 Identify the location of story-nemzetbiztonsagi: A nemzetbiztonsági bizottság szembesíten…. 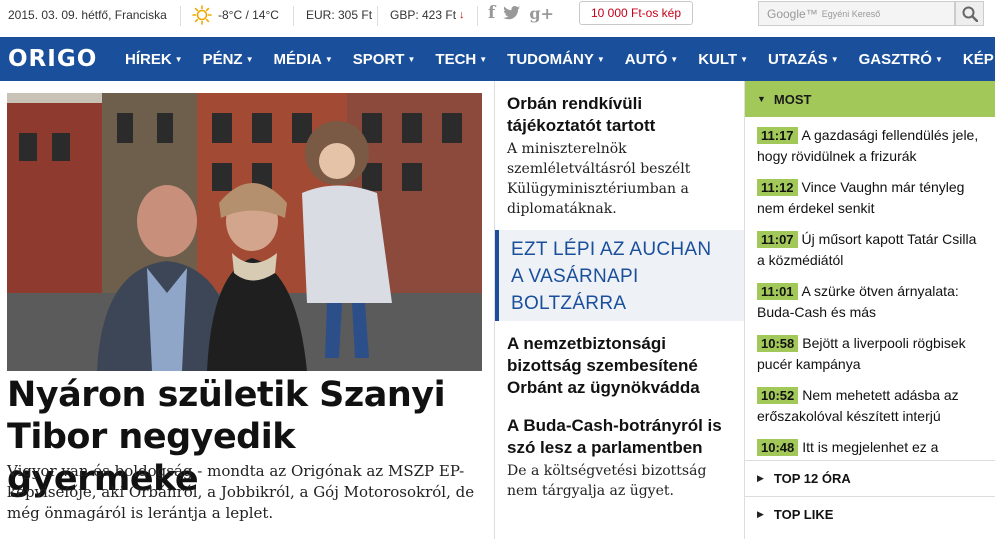
(623, 366).